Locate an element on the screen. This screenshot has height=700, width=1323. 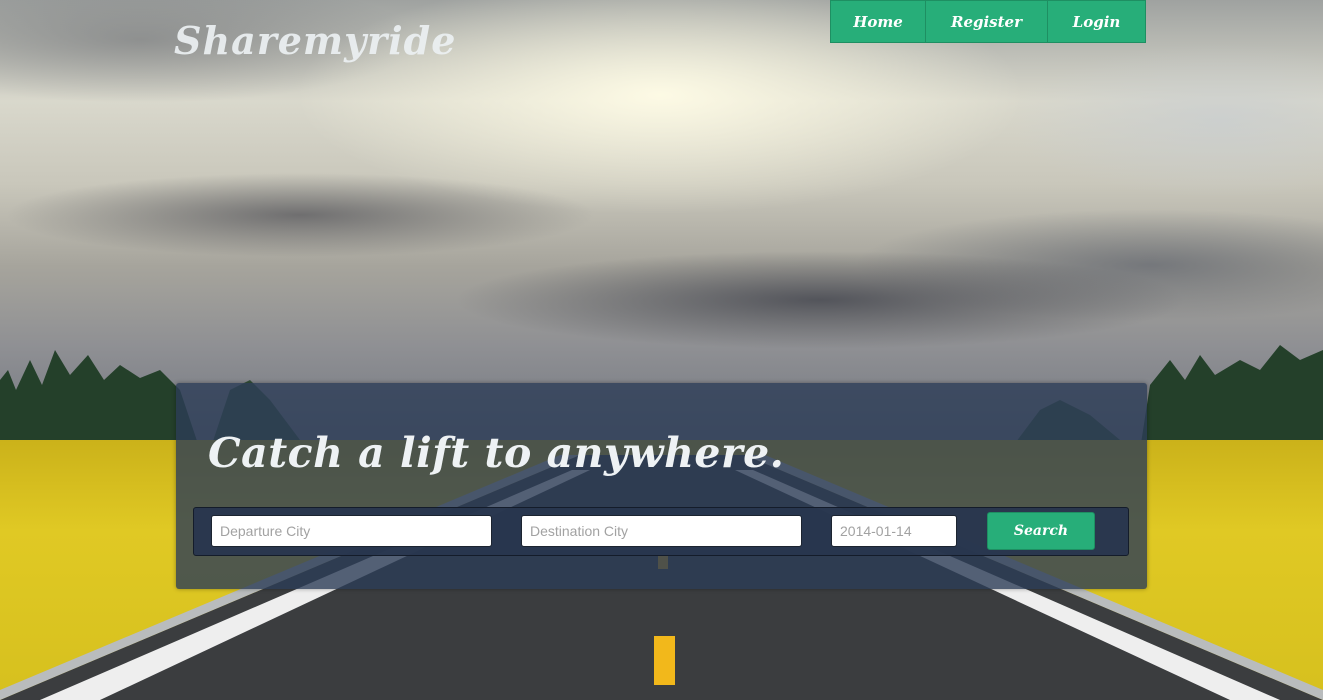
brand-logo: Sharemyride is located at coordinates (315, 40).